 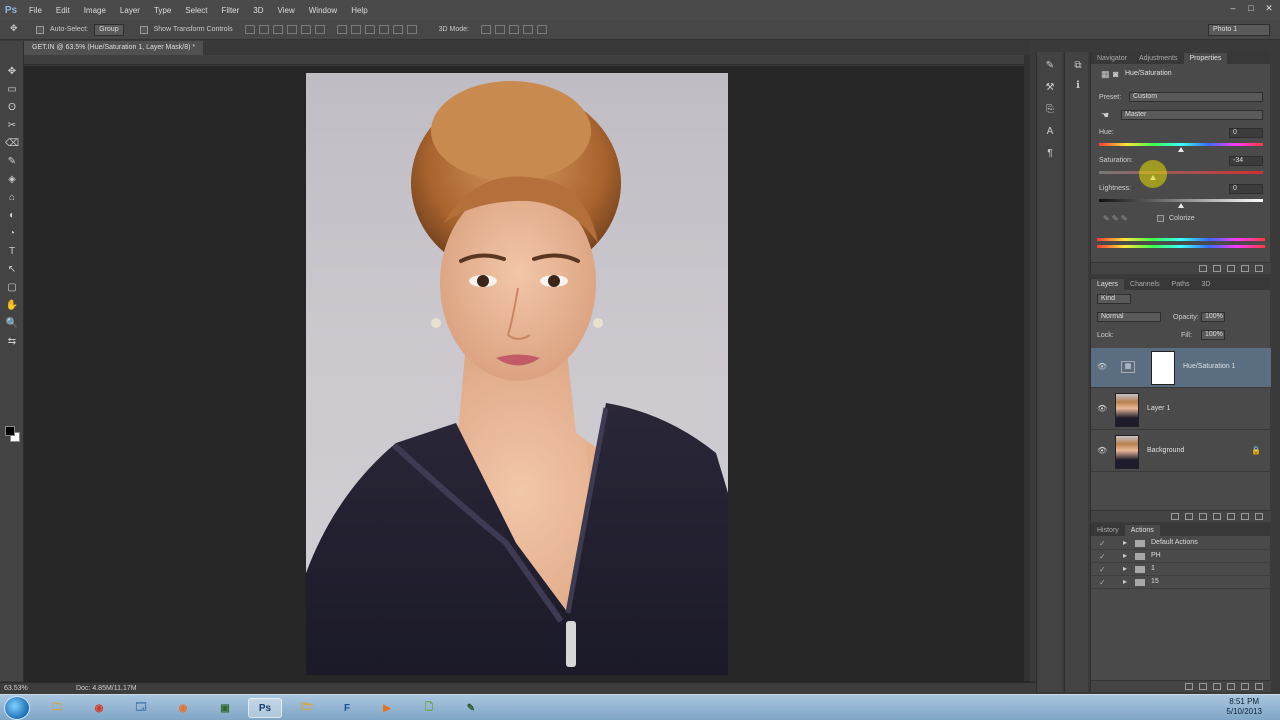 What do you see at coordinates (183, 708) in the screenshot?
I see `firefox-taskbar-icon: ◉` at bounding box center [183, 708].